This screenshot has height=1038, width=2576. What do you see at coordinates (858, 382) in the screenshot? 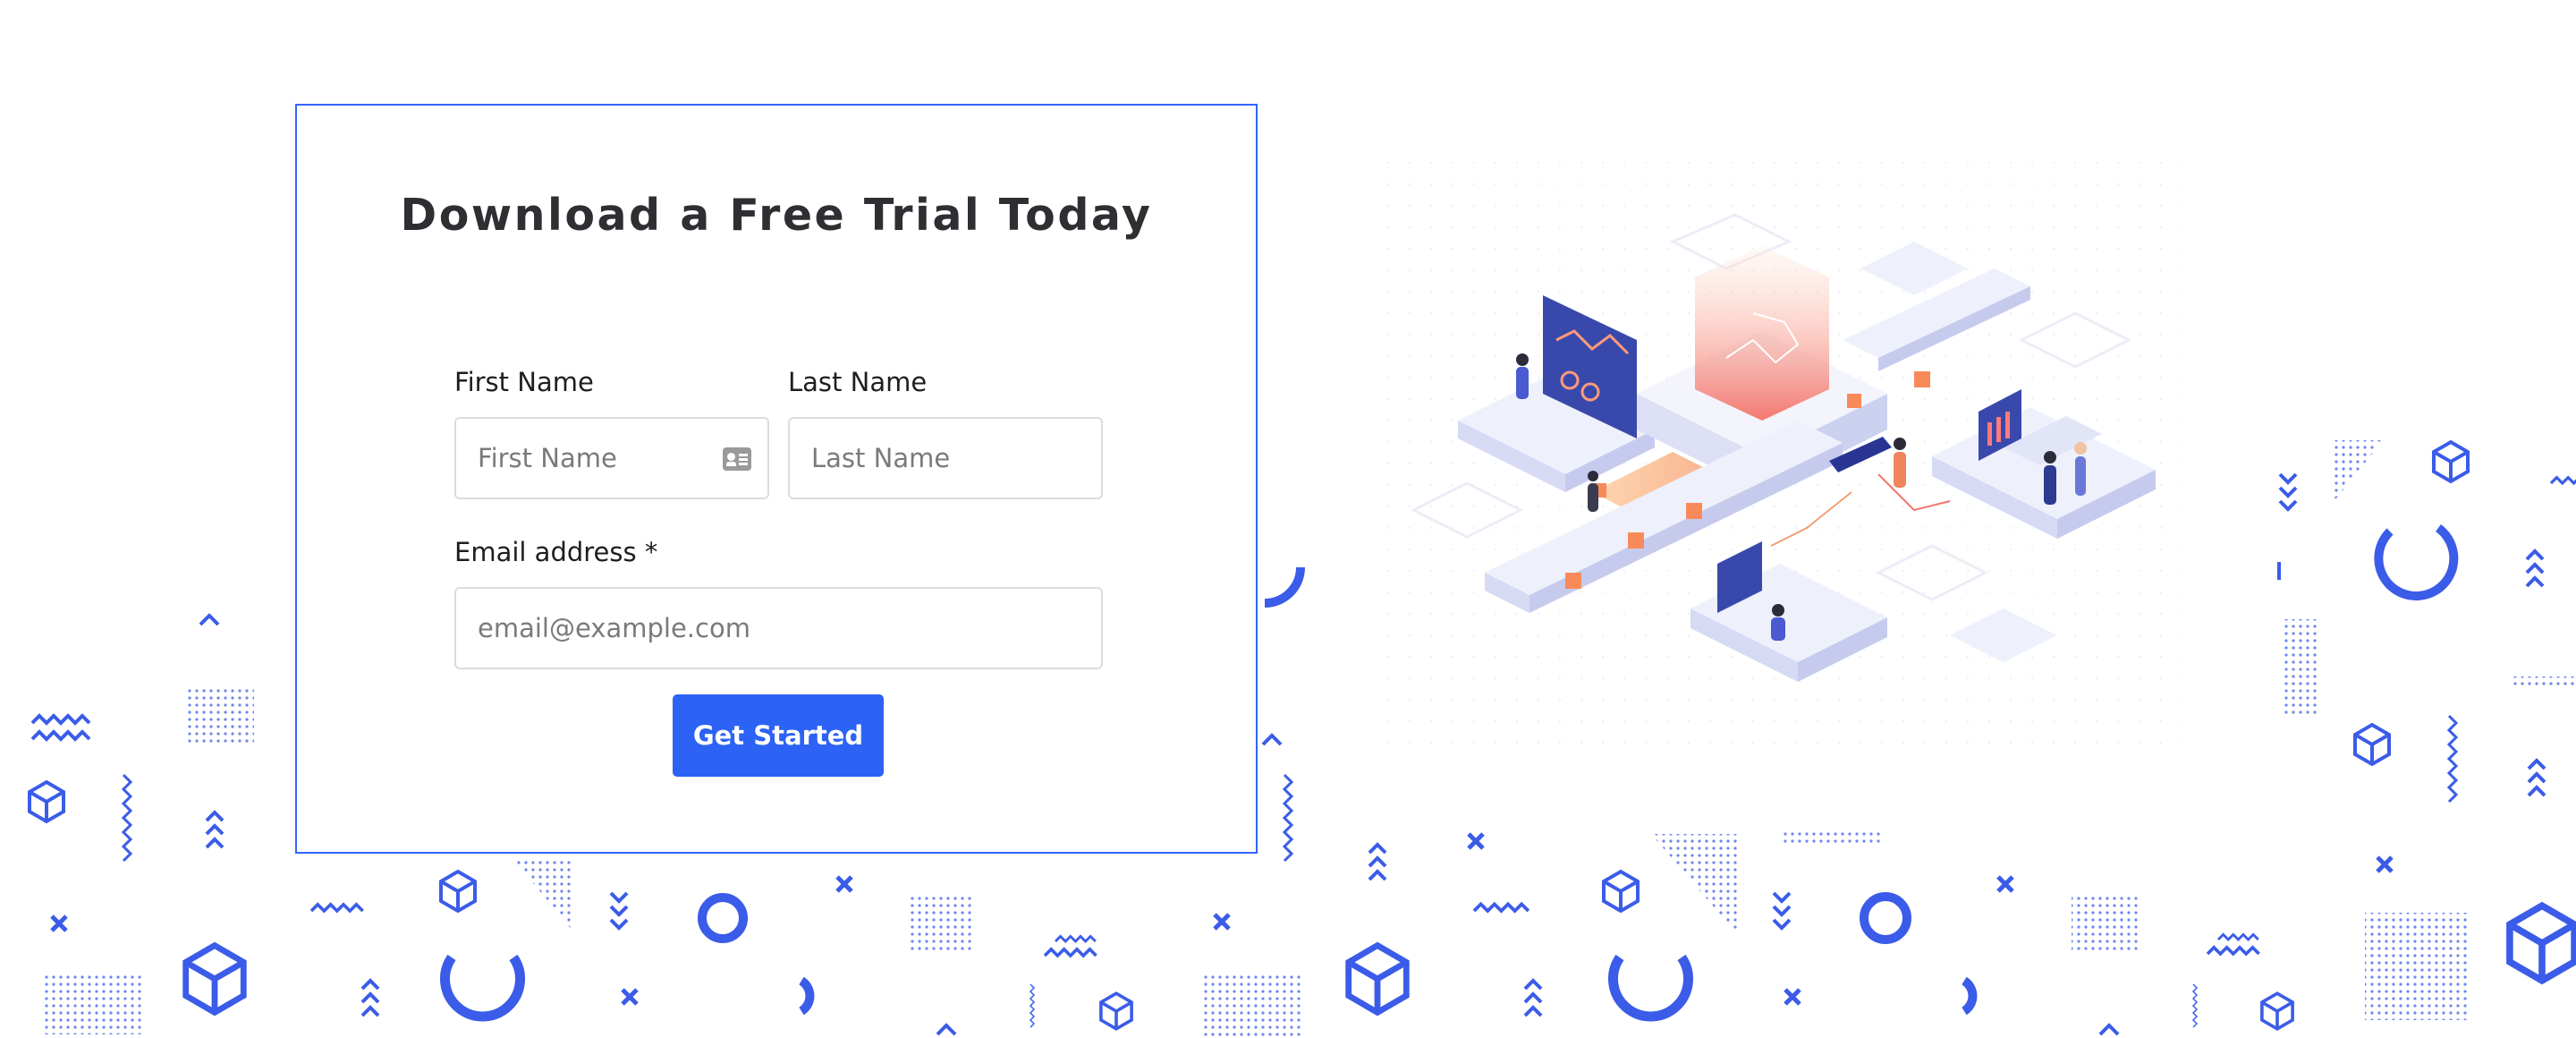
I see `last-name-label: Last Name` at bounding box center [858, 382].